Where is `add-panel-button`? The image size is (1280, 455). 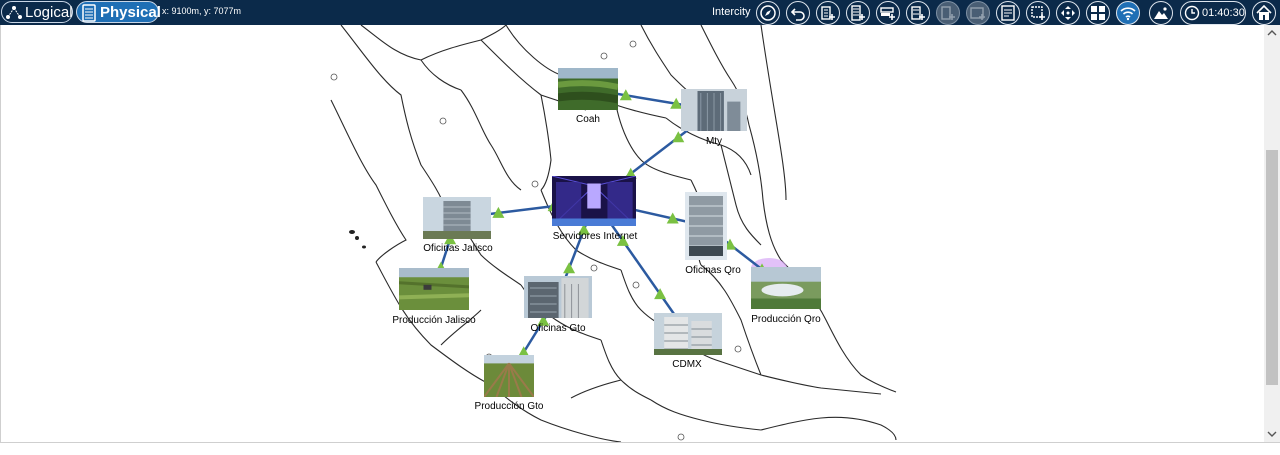 add-panel-button is located at coordinates (978, 13).